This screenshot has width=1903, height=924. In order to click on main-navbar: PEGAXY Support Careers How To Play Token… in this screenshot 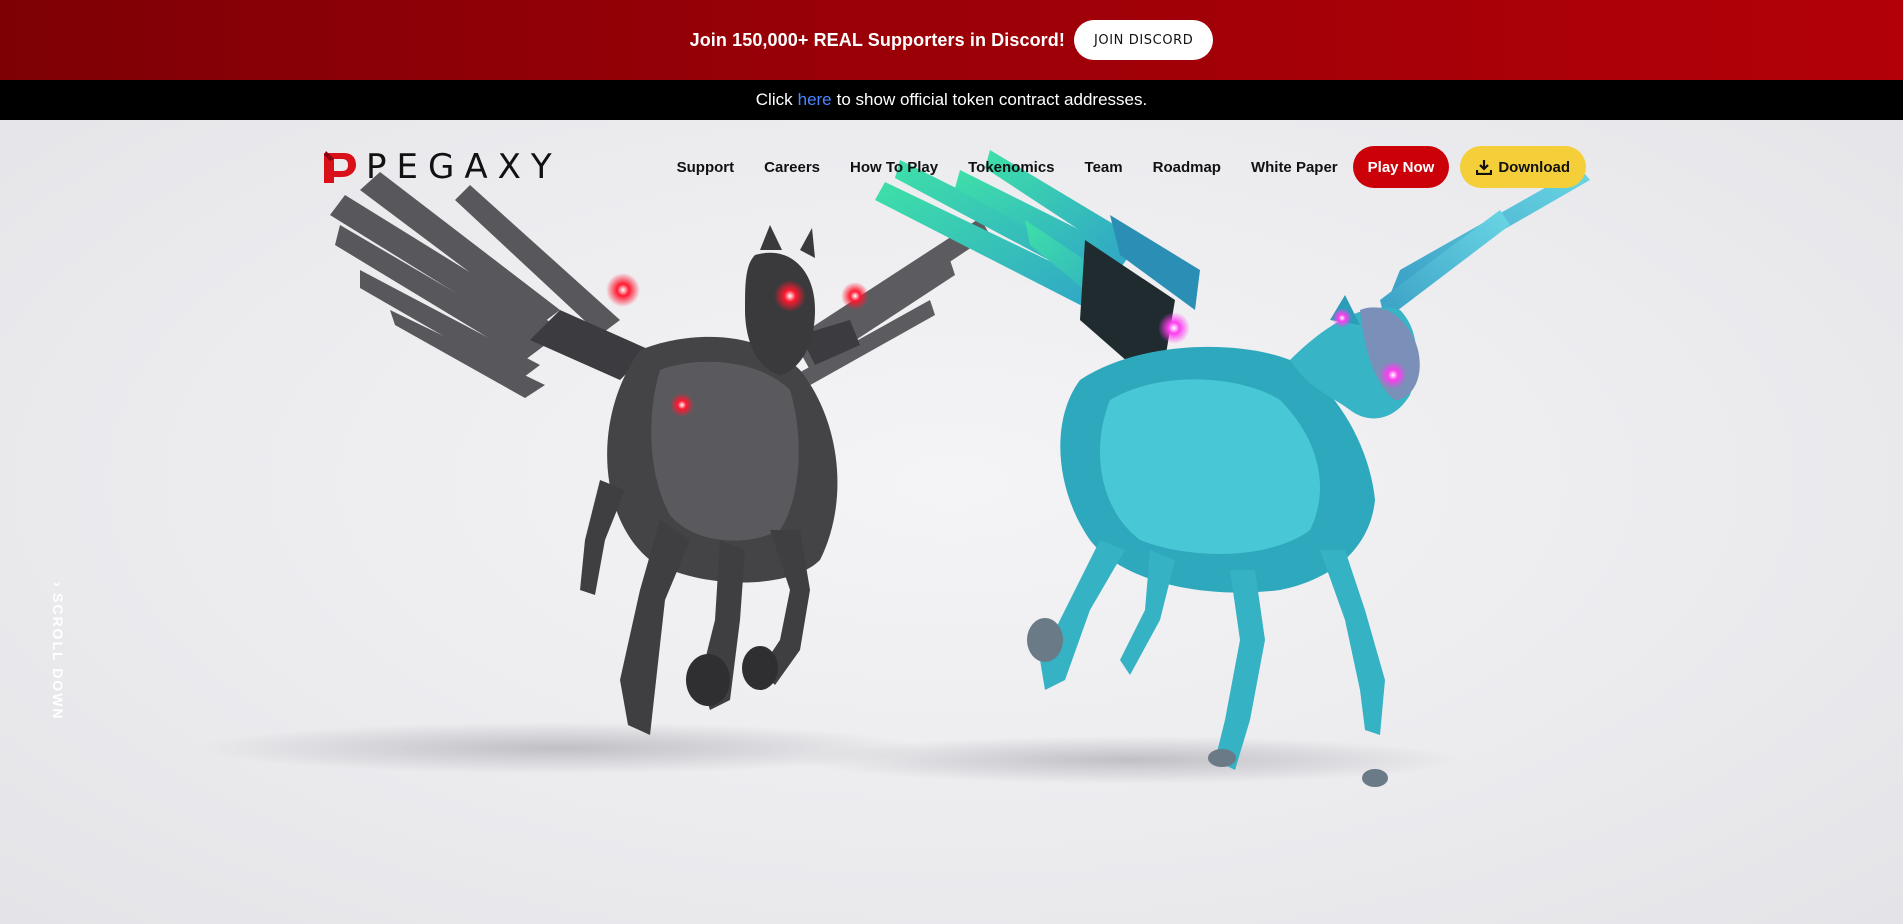, I will do `click(953, 167)`.